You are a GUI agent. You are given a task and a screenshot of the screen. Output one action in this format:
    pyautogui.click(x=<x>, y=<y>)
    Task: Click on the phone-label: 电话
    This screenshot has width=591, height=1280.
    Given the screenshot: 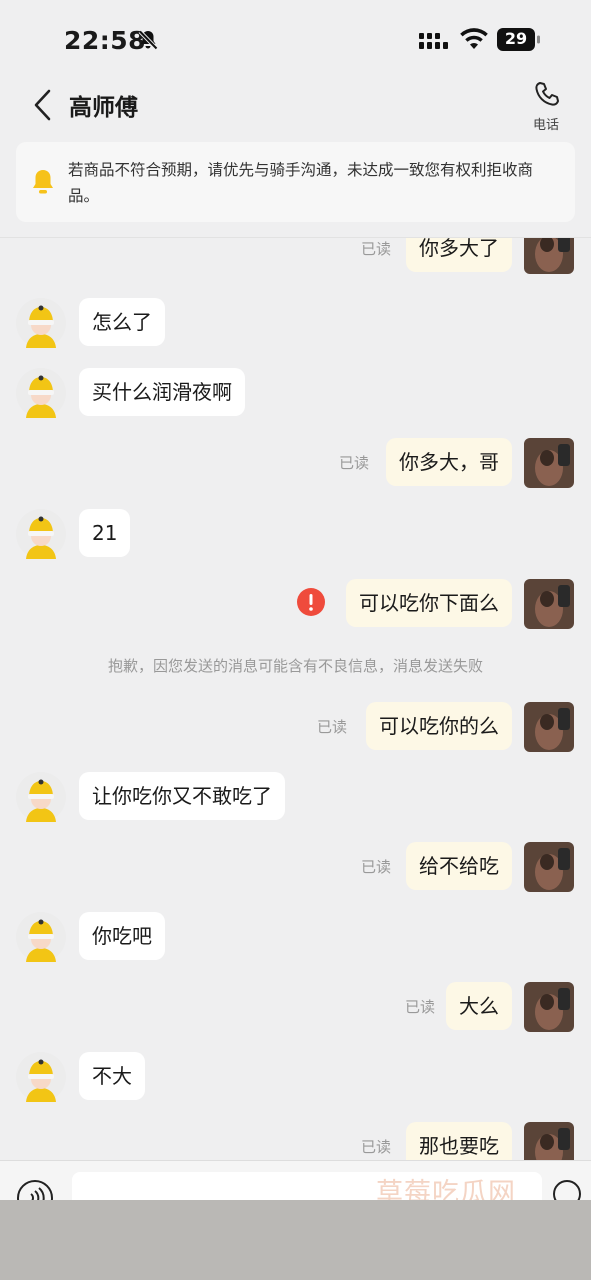 What is the action you would take?
    pyautogui.click(x=546, y=123)
    